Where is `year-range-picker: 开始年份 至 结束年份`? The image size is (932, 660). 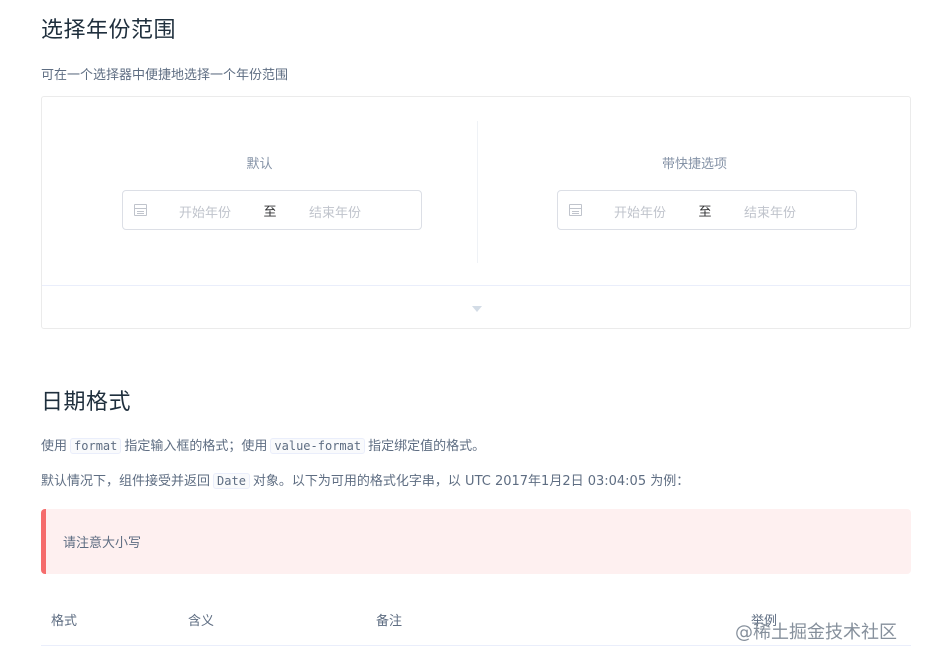 year-range-picker: 开始年份 至 结束年份 is located at coordinates (272, 210).